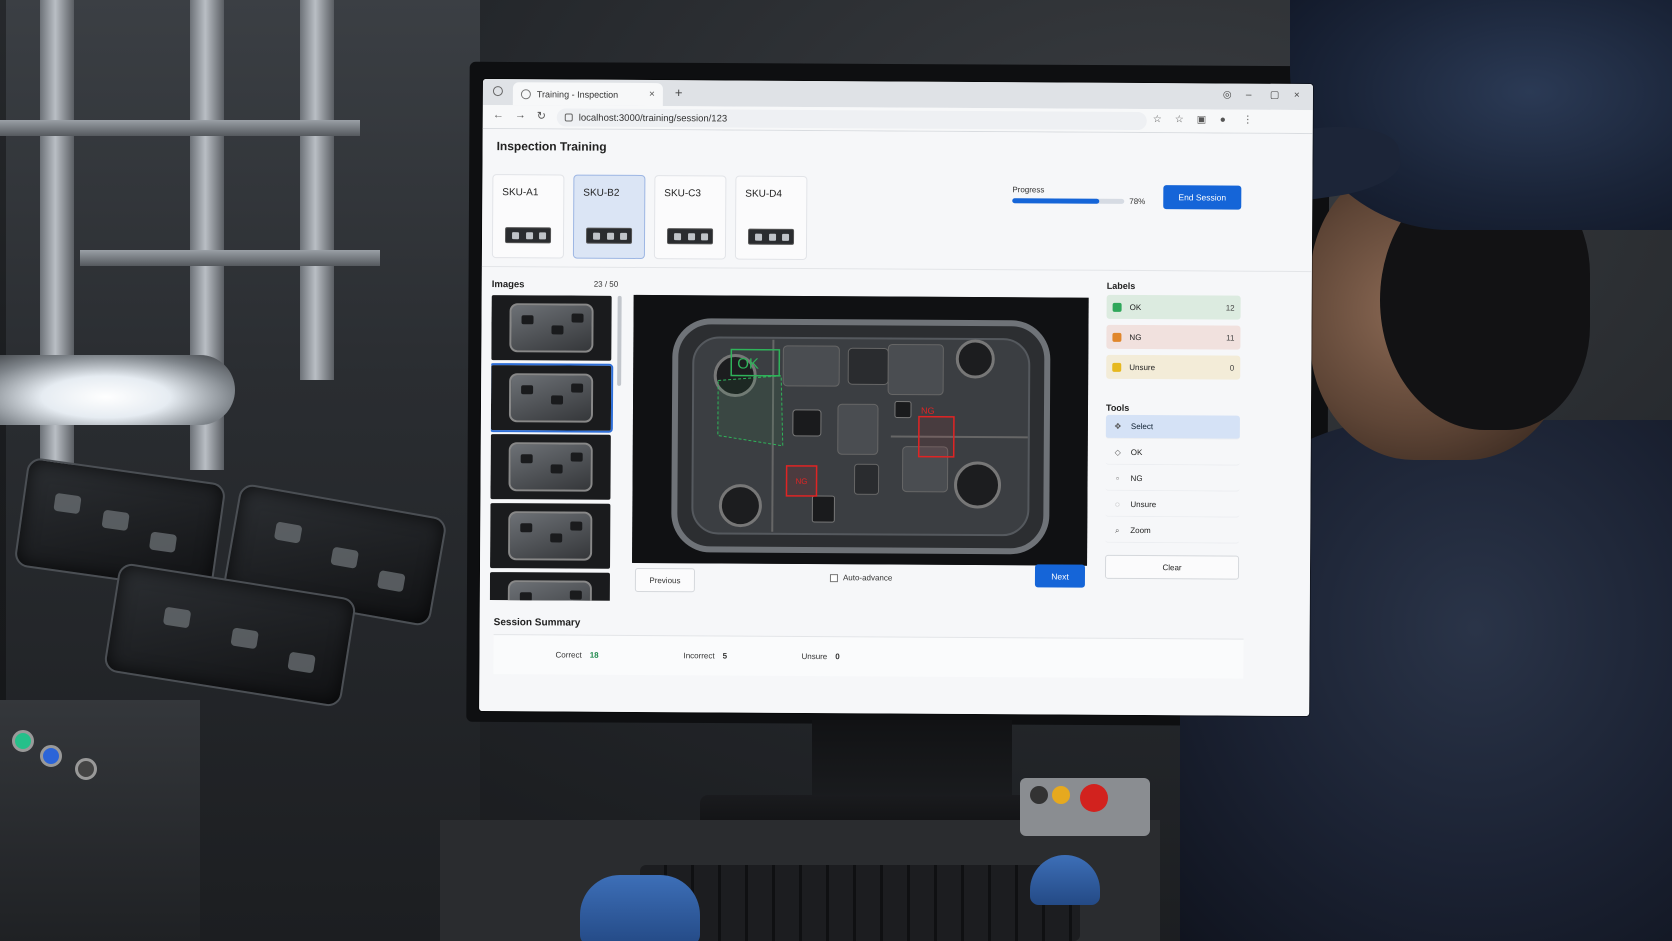  Describe the element at coordinates (699, 656) in the screenshot. I see `stat-label: Incorrect` at that location.